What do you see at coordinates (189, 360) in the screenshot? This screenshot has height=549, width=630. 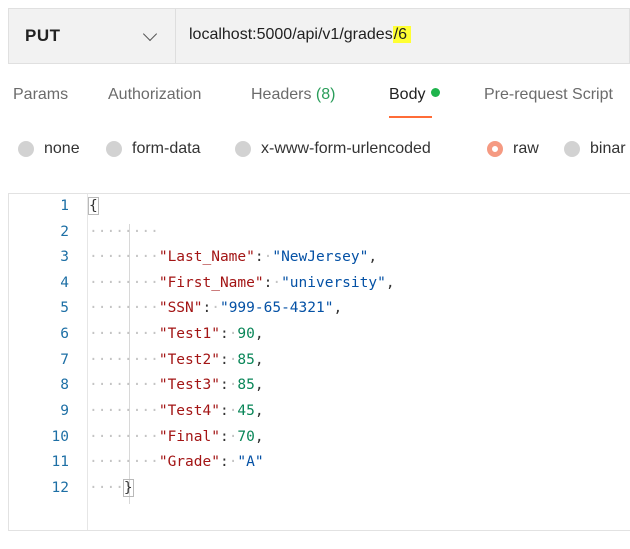 I see `json-key: "Test2"` at bounding box center [189, 360].